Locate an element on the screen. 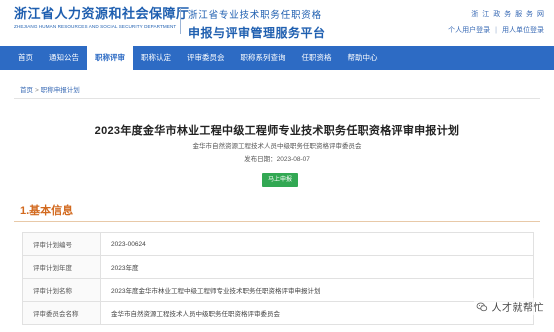  gov-link-char: 政 is located at coordinates (497, 14).